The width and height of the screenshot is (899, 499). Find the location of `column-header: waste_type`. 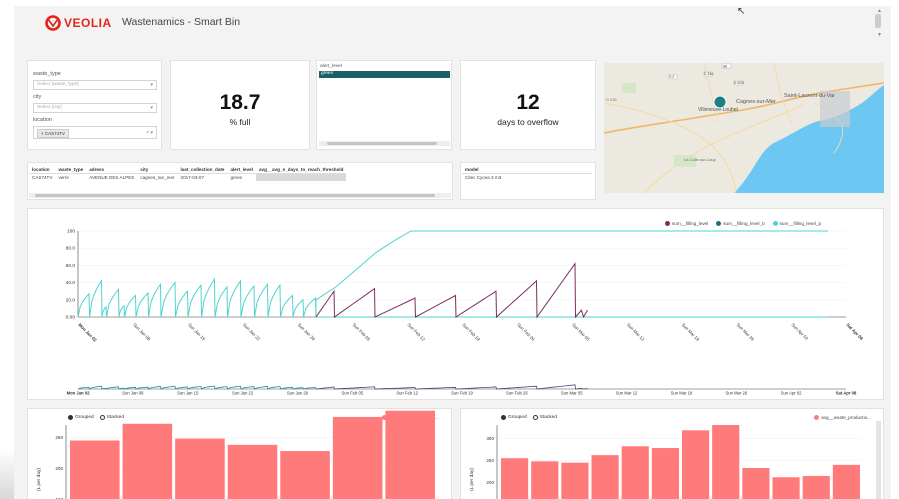

column-header: waste_type is located at coordinates (71, 170).